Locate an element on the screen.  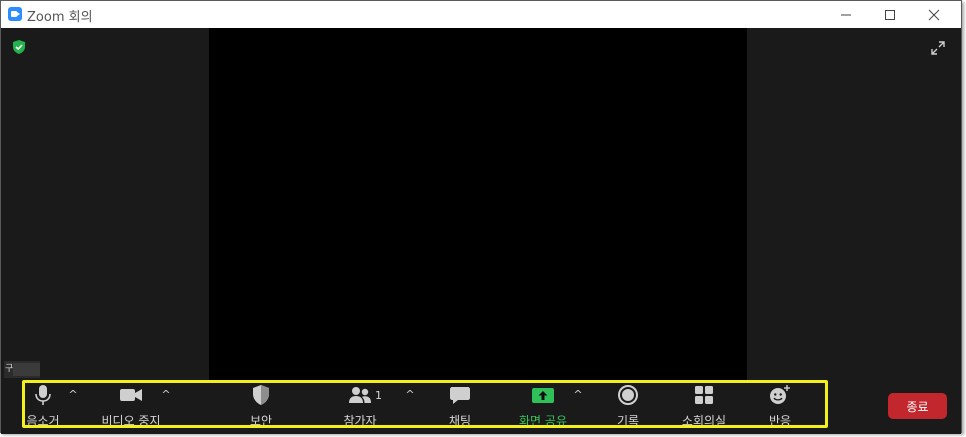
window-title: Zoom 회의 is located at coordinates (60, 17).